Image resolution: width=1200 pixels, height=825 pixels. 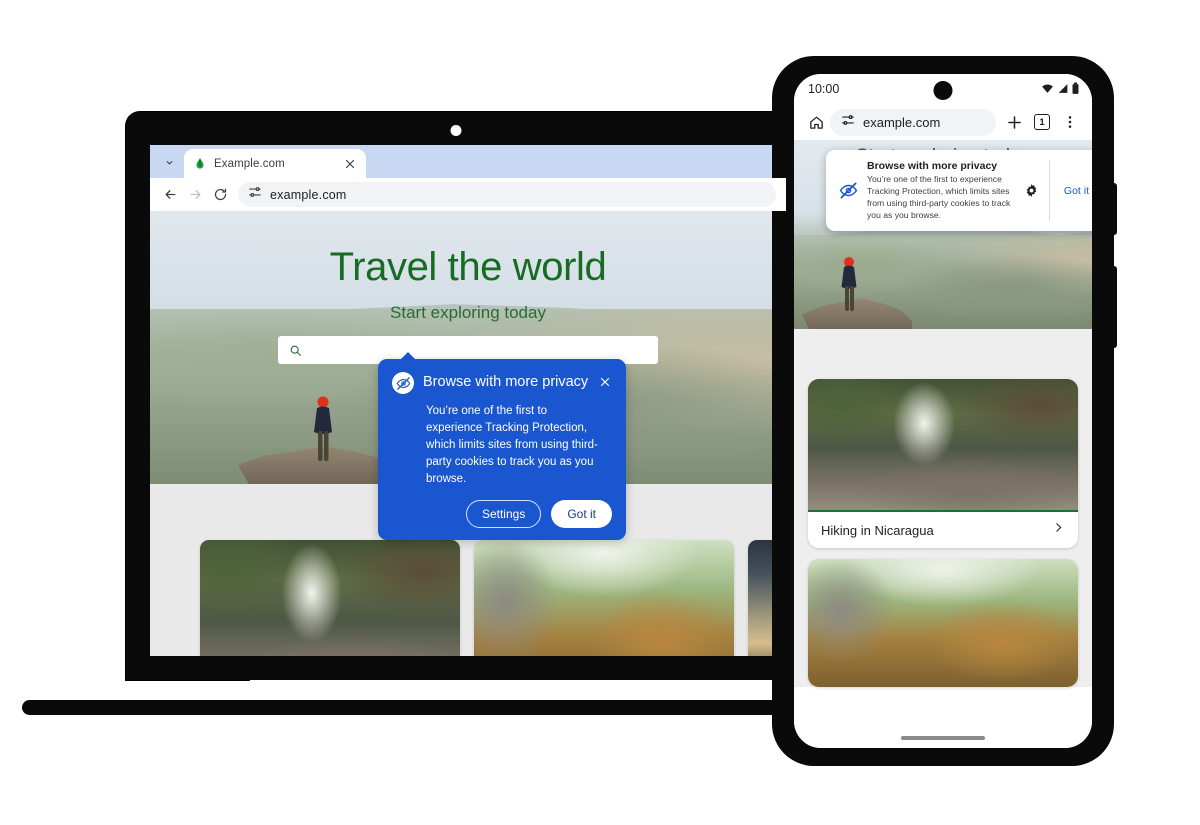 What do you see at coordinates (507, 194) in the screenshot?
I see `omnibox: example.com` at bounding box center [507, 194].